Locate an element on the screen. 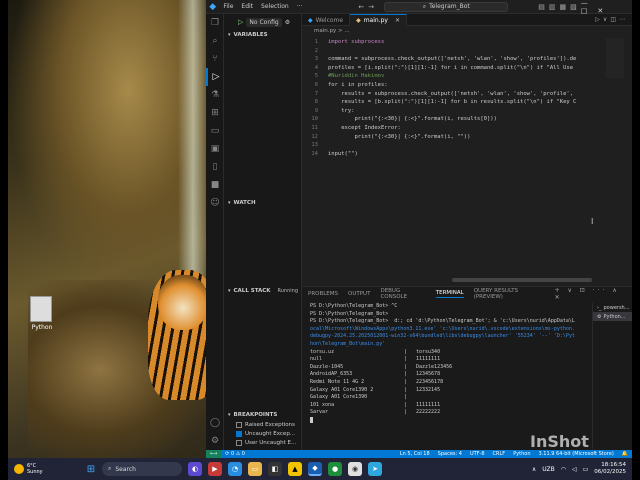 The height and width of the screenshot is (480, 640). taskbar-app-vscode: ◆ is located at coordinates (315, 469).